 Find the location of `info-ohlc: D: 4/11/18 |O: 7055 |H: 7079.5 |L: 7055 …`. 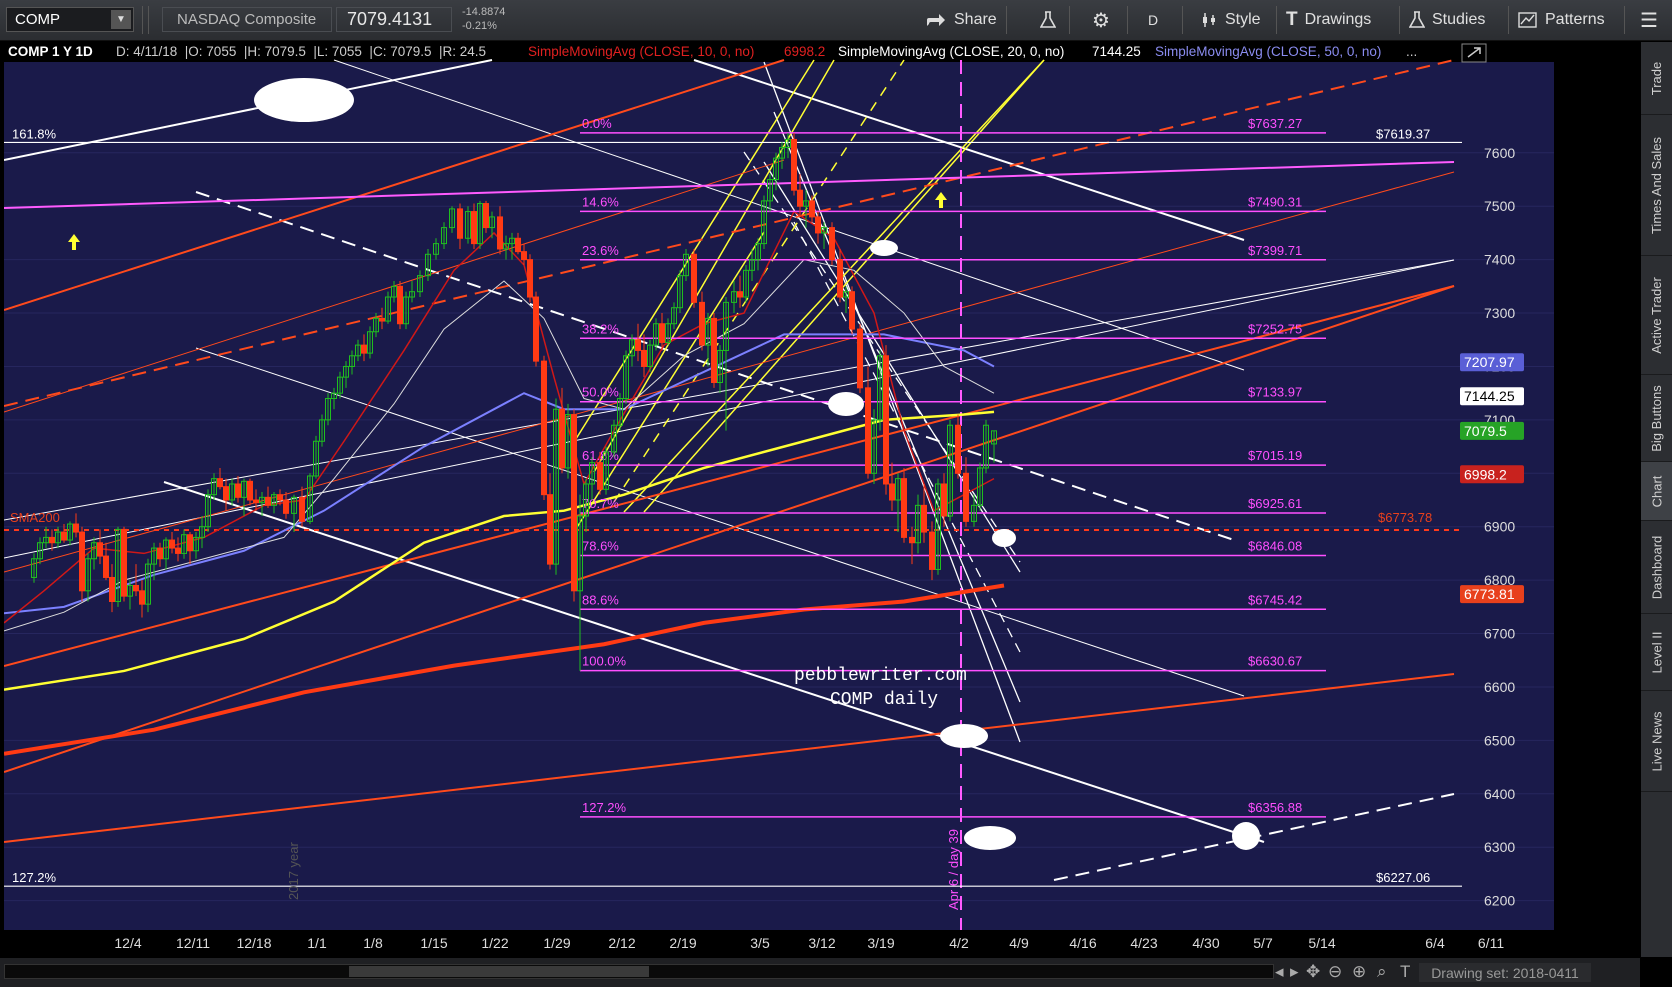

info-ohlc: D: 4/11/18 |O: 7055 |H: 7079.5 |L: 7055 … is located at coordinates (301, 51).